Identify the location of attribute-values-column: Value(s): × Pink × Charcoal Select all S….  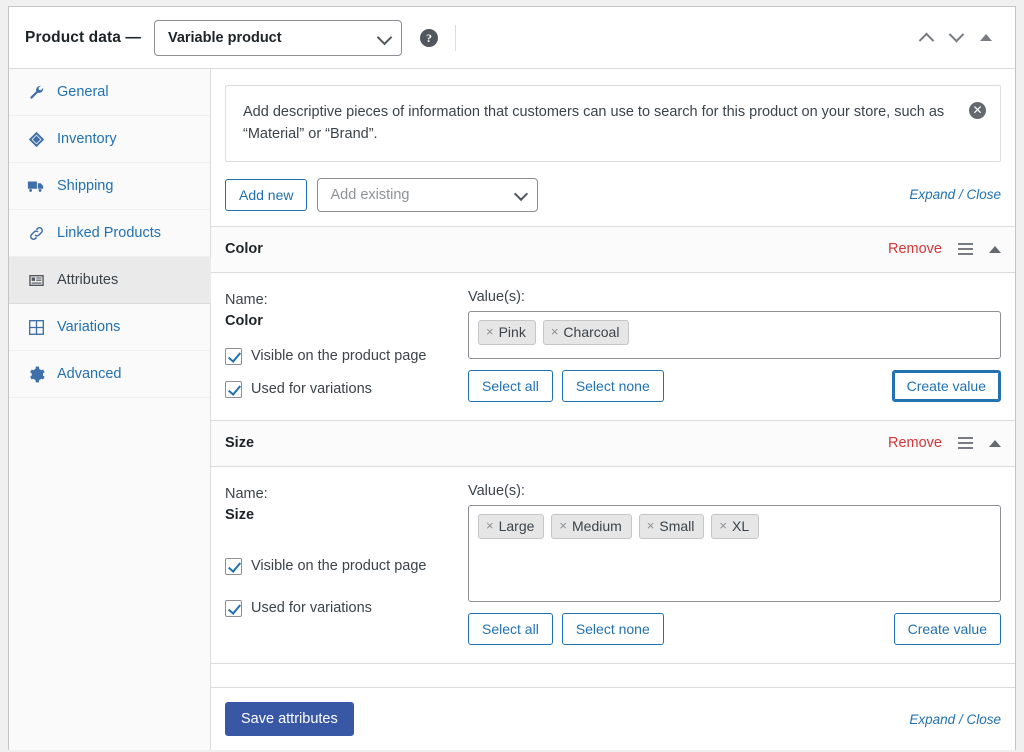
(734, 345).